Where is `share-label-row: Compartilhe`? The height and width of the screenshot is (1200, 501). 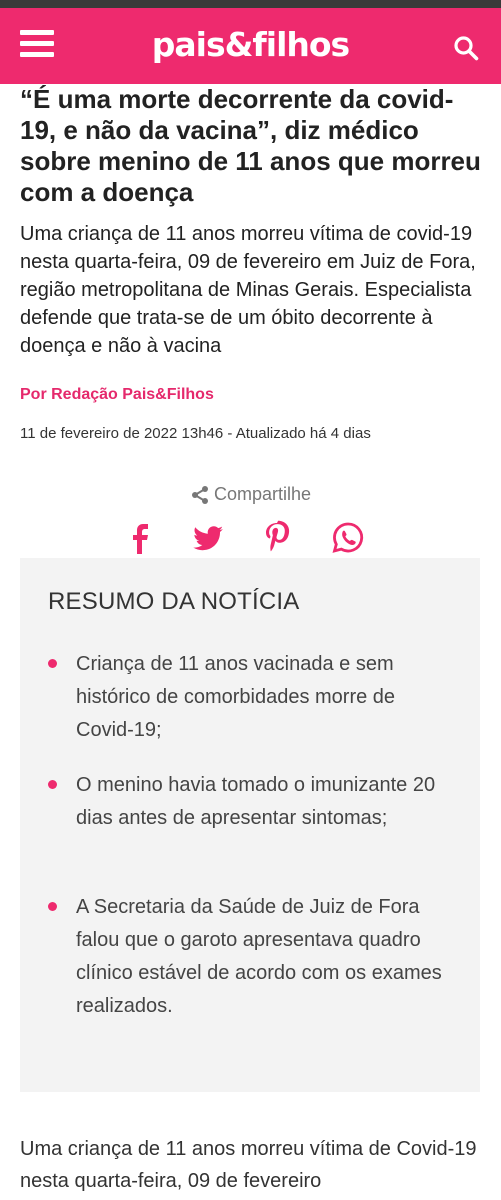
share-label-row: Compartilhe is located at coordinates (250, 497).